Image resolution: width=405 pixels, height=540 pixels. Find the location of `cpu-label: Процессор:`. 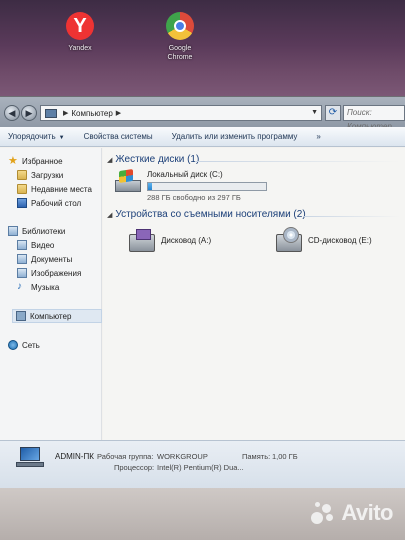

cpu-label: Процессор: is located at coordinates (134, 467).